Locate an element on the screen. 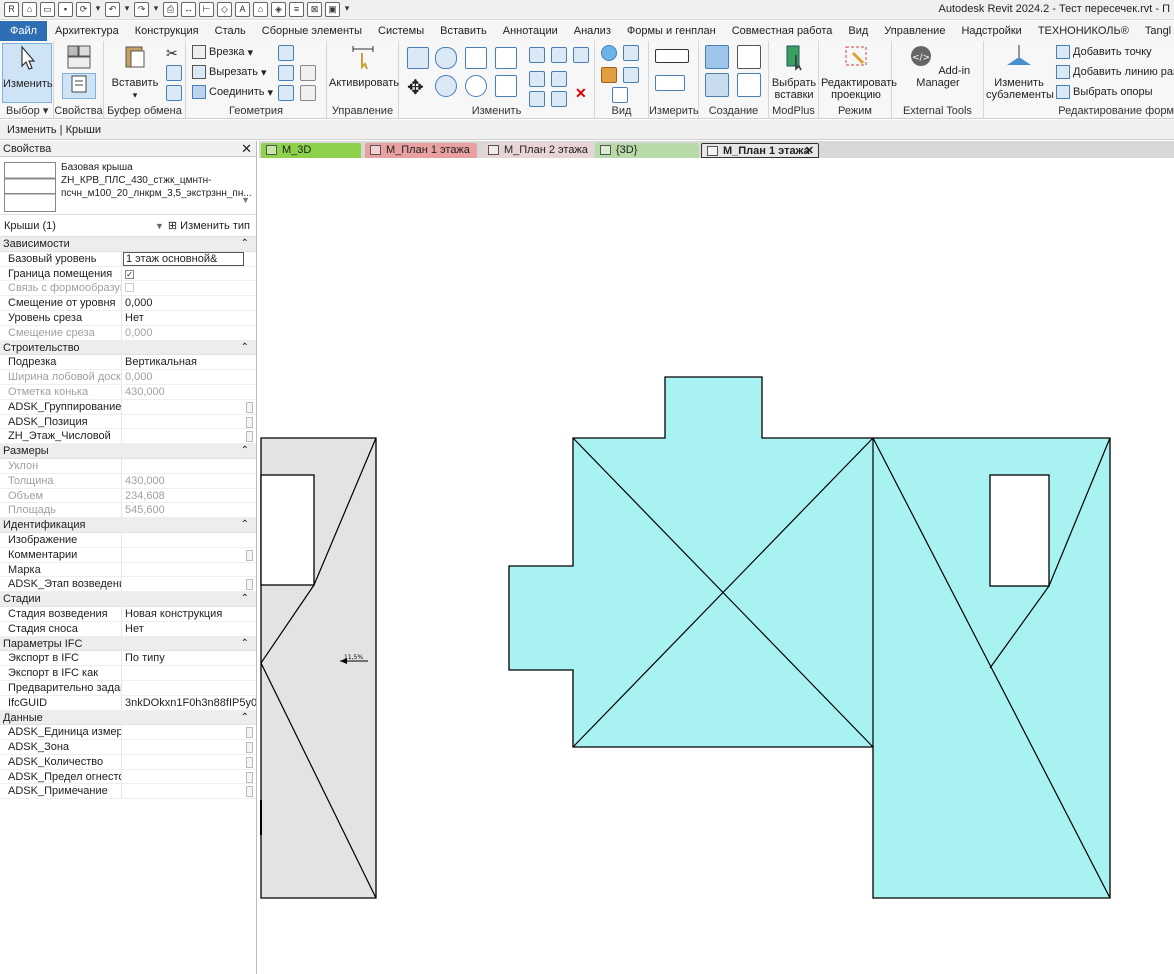 The width and height of the screenshot is (1174, 974). menu-tab: Сборные элементы is located at coordinates (312, 31).